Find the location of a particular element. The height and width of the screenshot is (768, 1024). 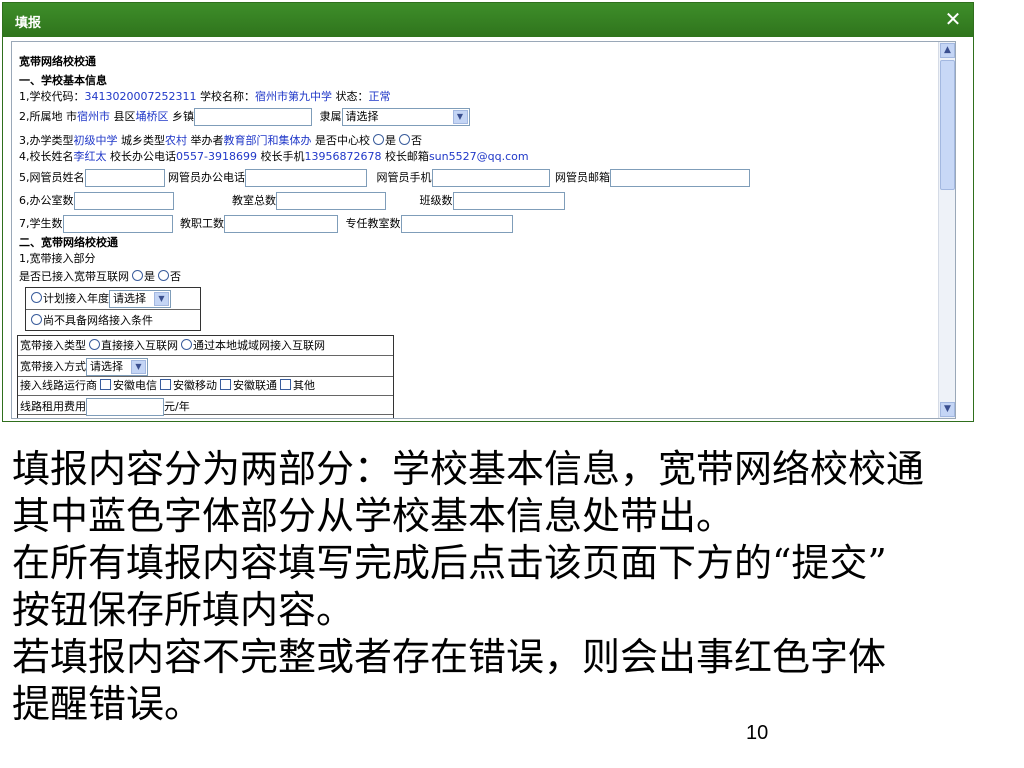

affiliation-label: 隶属 is located at coordinates (330, 116).